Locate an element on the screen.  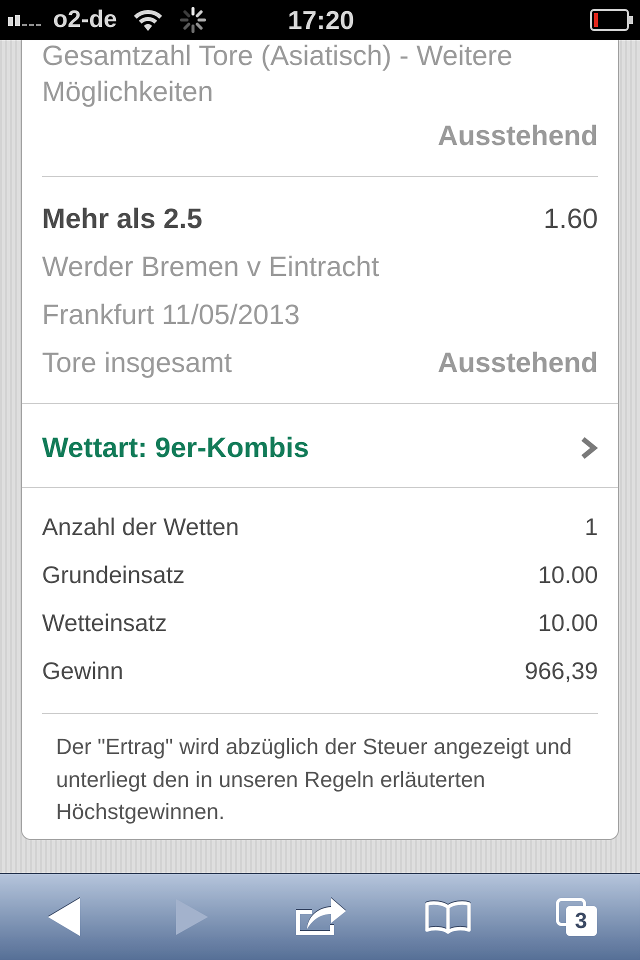
chevron-right-icon is located at coordinates (589, 448).